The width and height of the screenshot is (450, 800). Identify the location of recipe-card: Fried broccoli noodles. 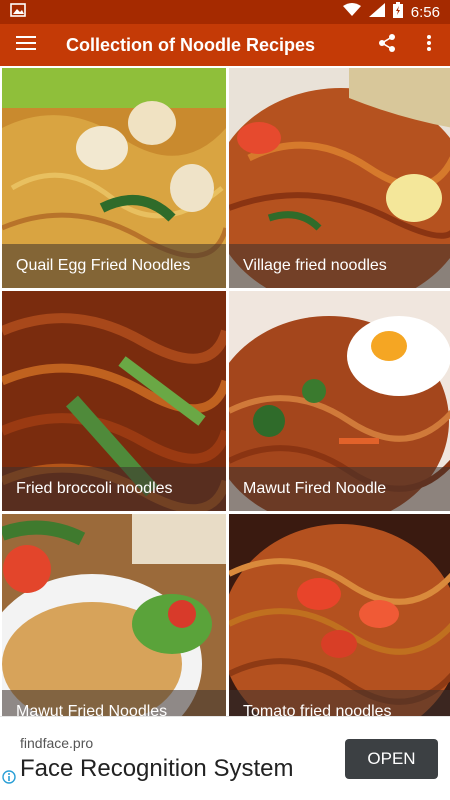
(114, 401).